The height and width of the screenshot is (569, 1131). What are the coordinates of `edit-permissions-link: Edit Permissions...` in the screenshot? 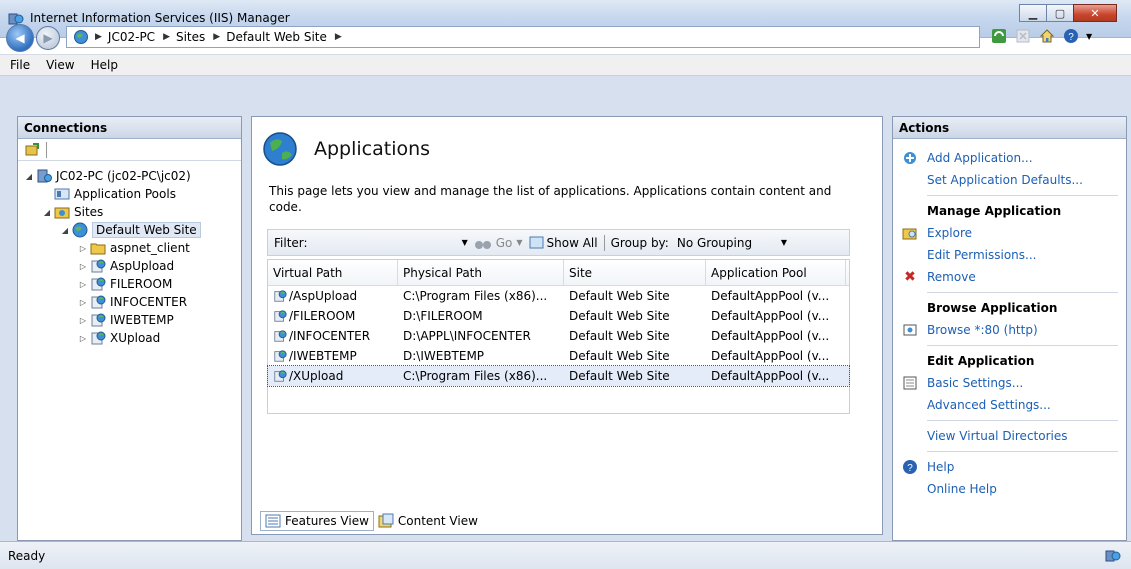 It's located at (981, 255).